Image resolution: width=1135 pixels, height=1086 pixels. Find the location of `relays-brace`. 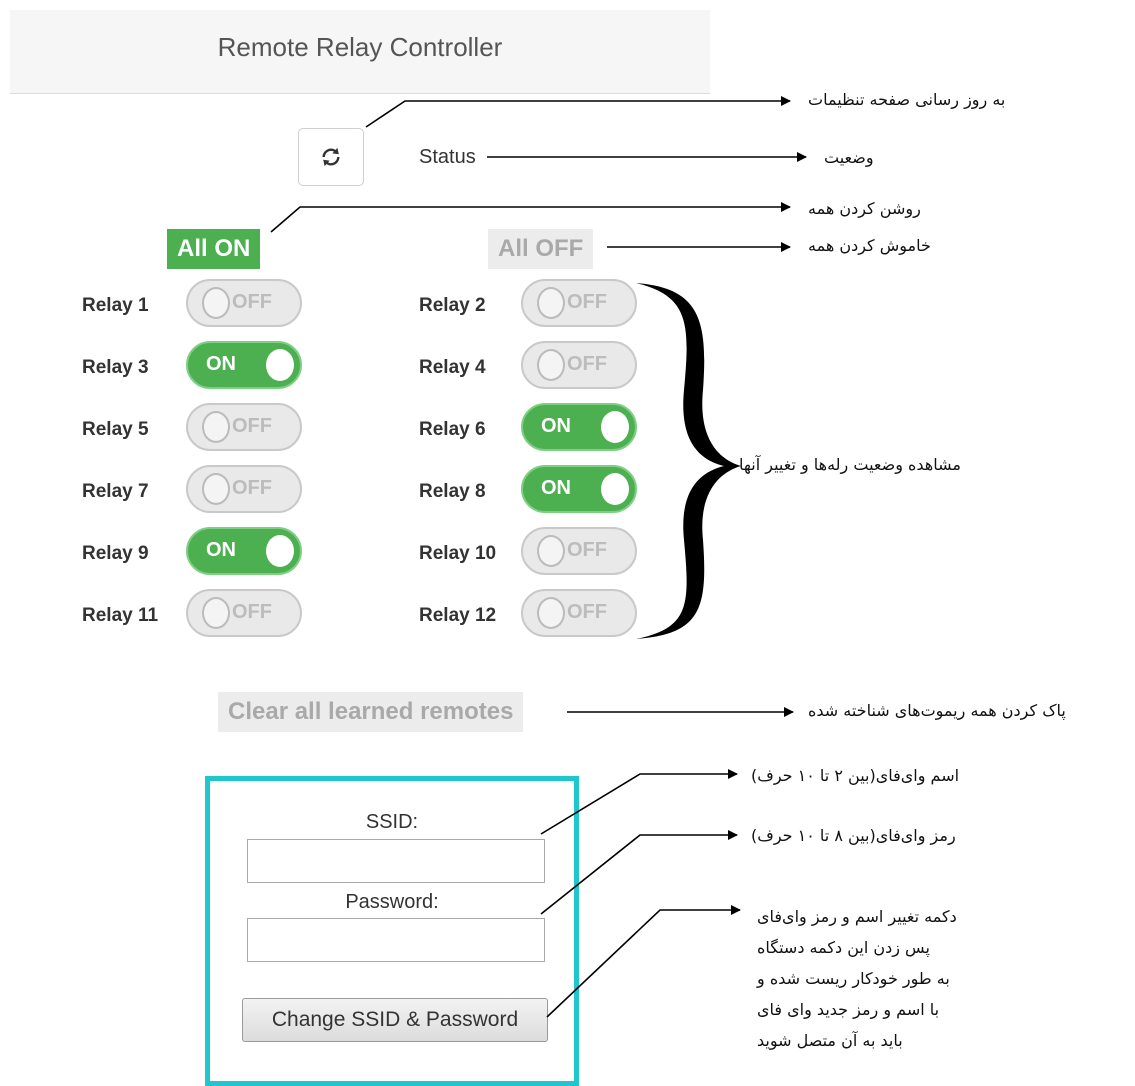

relays-brace is located at coordinates (688, 461).